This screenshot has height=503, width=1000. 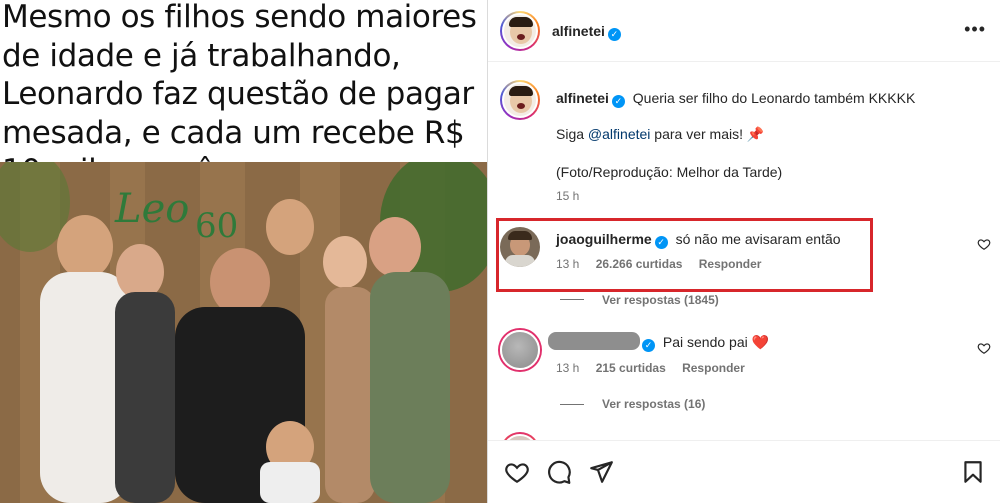 What do you see at coordinates (707, 134) in the screenshot?
I see `caption-line2-suffix: para ver mais! 📌` at bounding box center [707, 134].